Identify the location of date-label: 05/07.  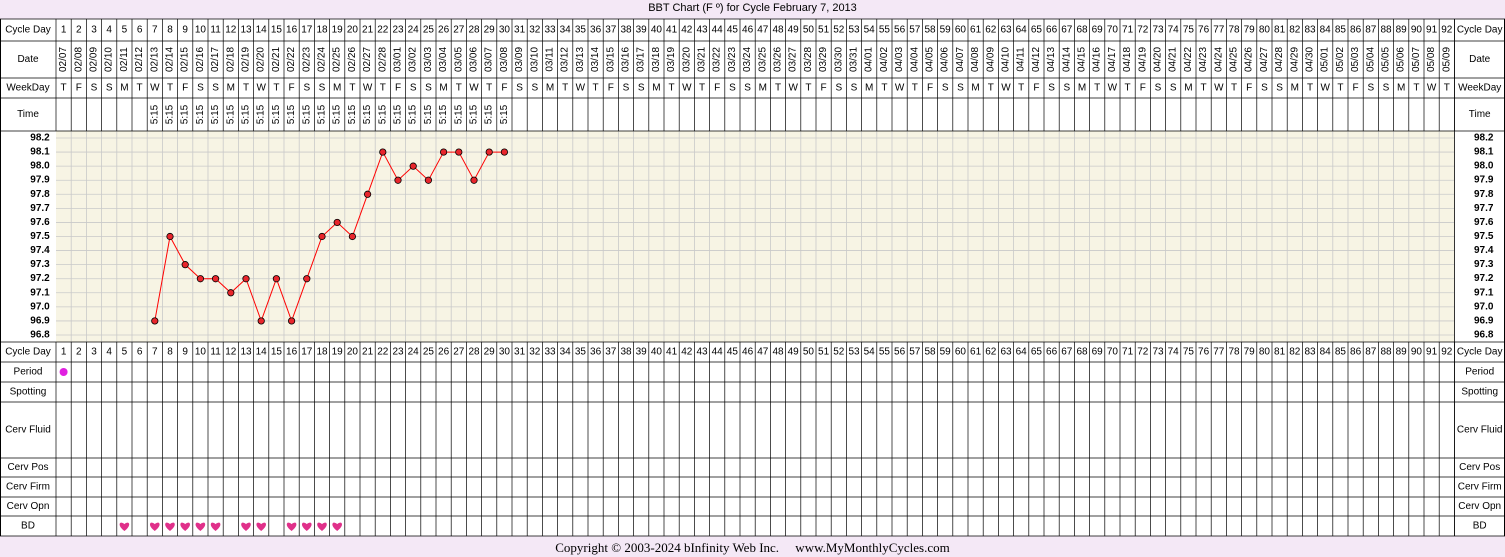
(1416, 59).